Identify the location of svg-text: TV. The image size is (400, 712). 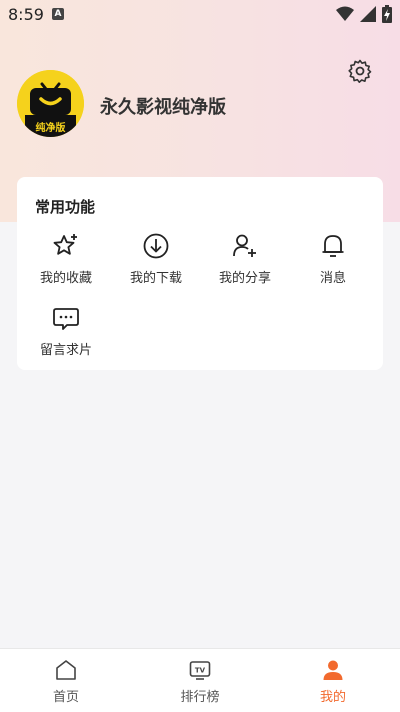
(200, 671).